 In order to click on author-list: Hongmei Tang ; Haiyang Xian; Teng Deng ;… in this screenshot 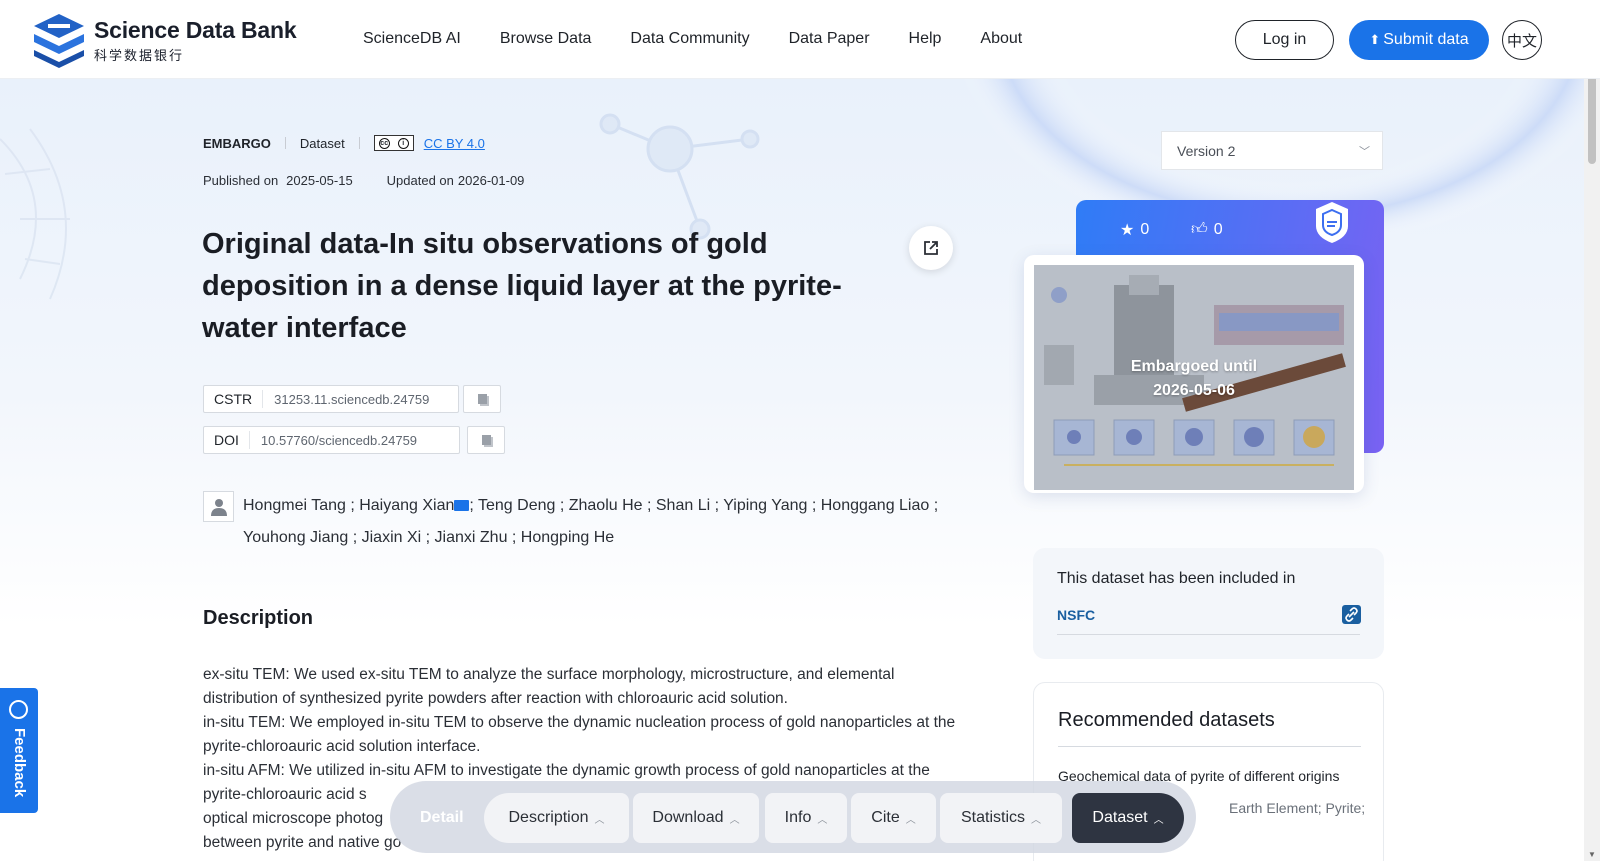, I will do `click(583, 522)`.